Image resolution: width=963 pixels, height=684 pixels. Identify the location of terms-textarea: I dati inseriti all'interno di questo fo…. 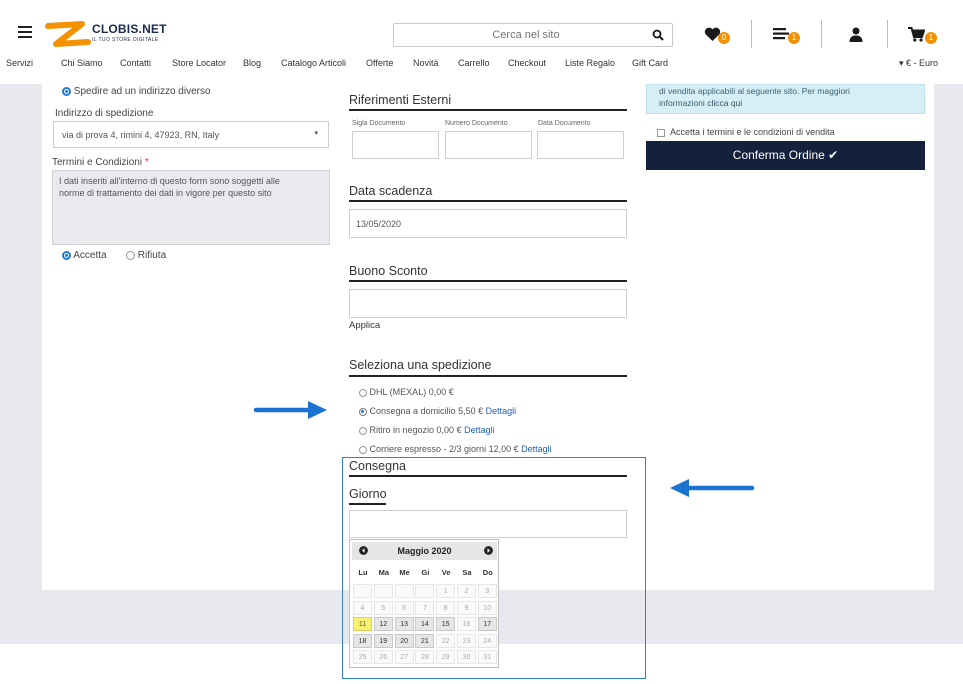
(191, 207).